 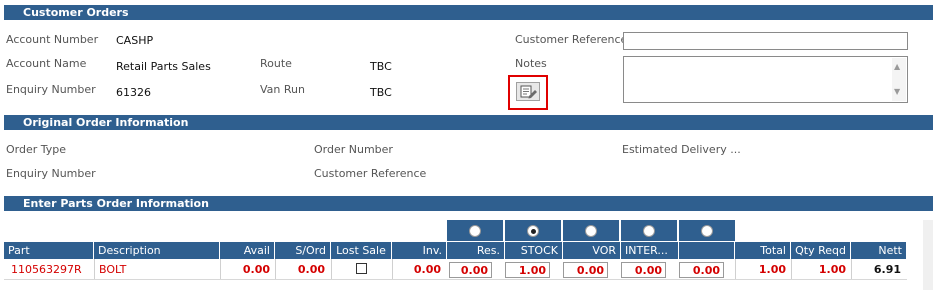 I want to click on radio-cell-res, so click(x=475, y=230).